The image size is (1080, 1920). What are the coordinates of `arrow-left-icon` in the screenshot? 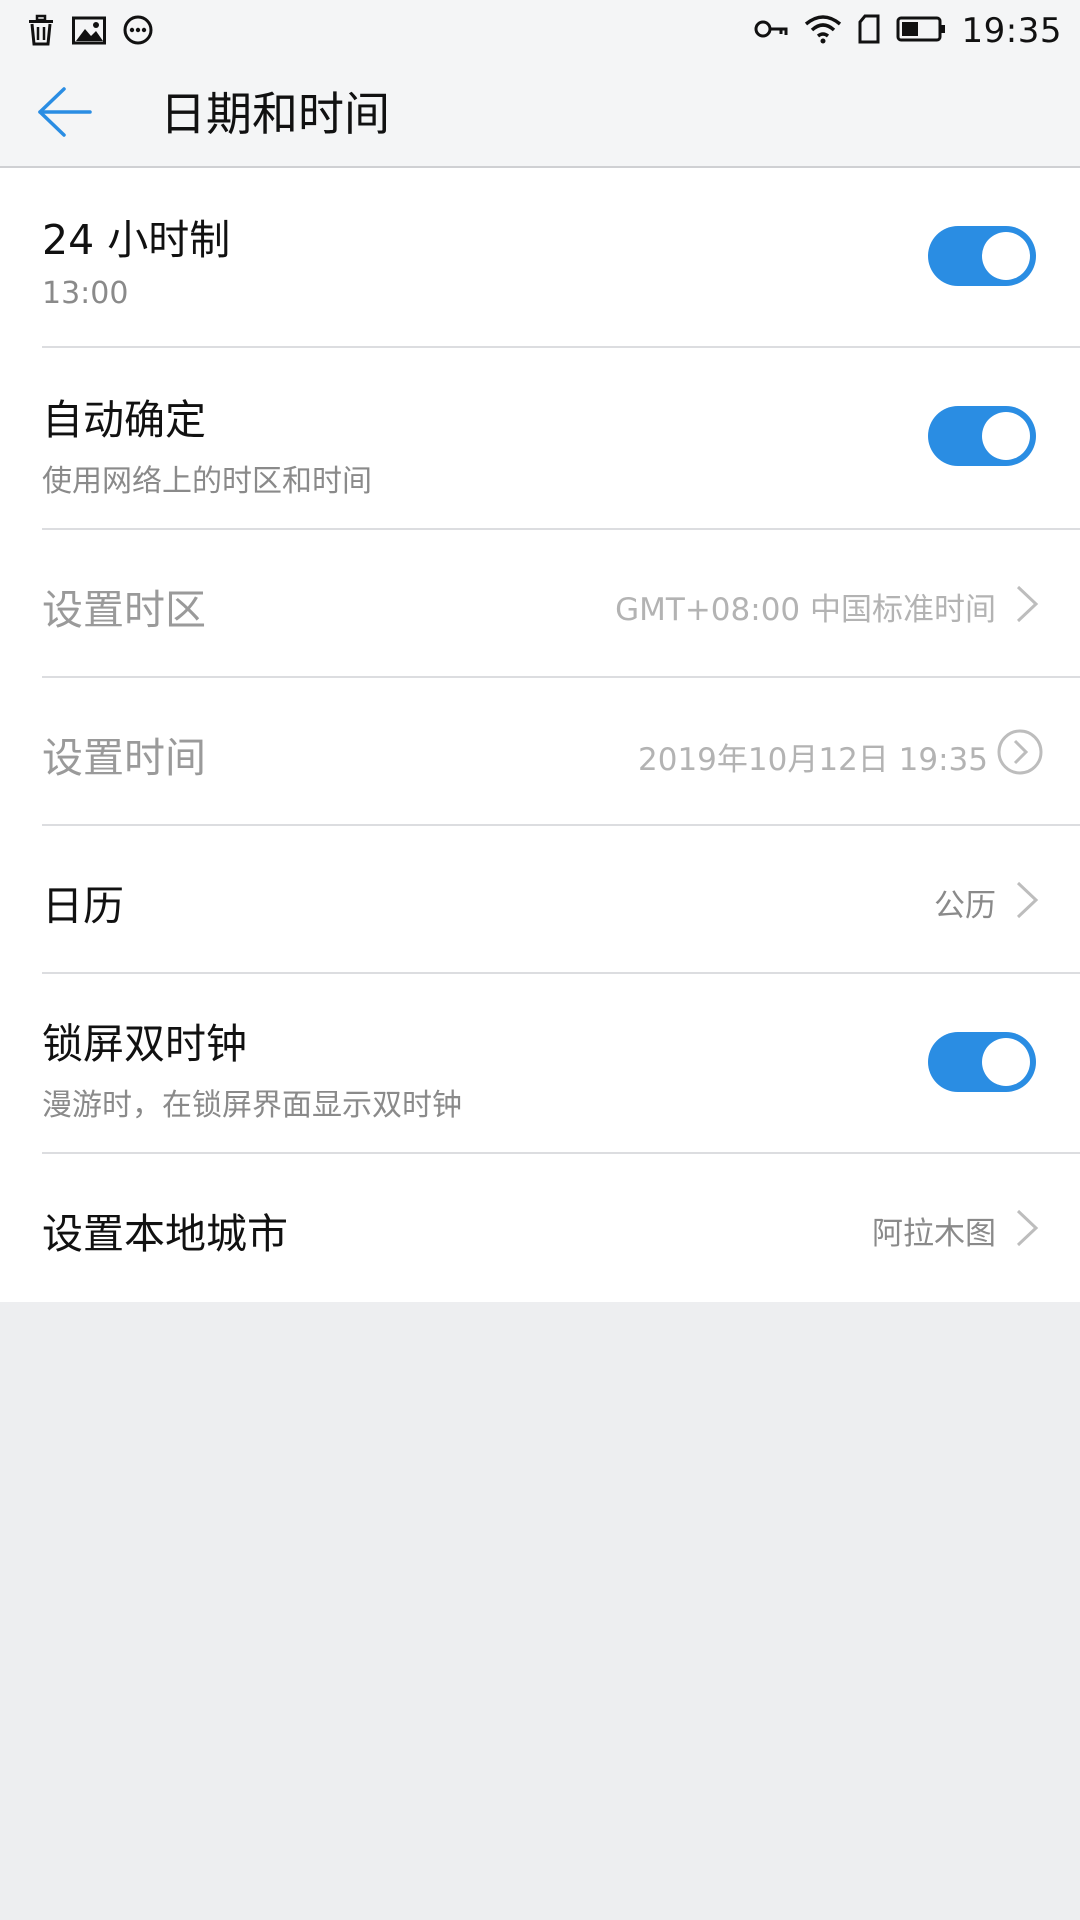 It's located at (64, 114).